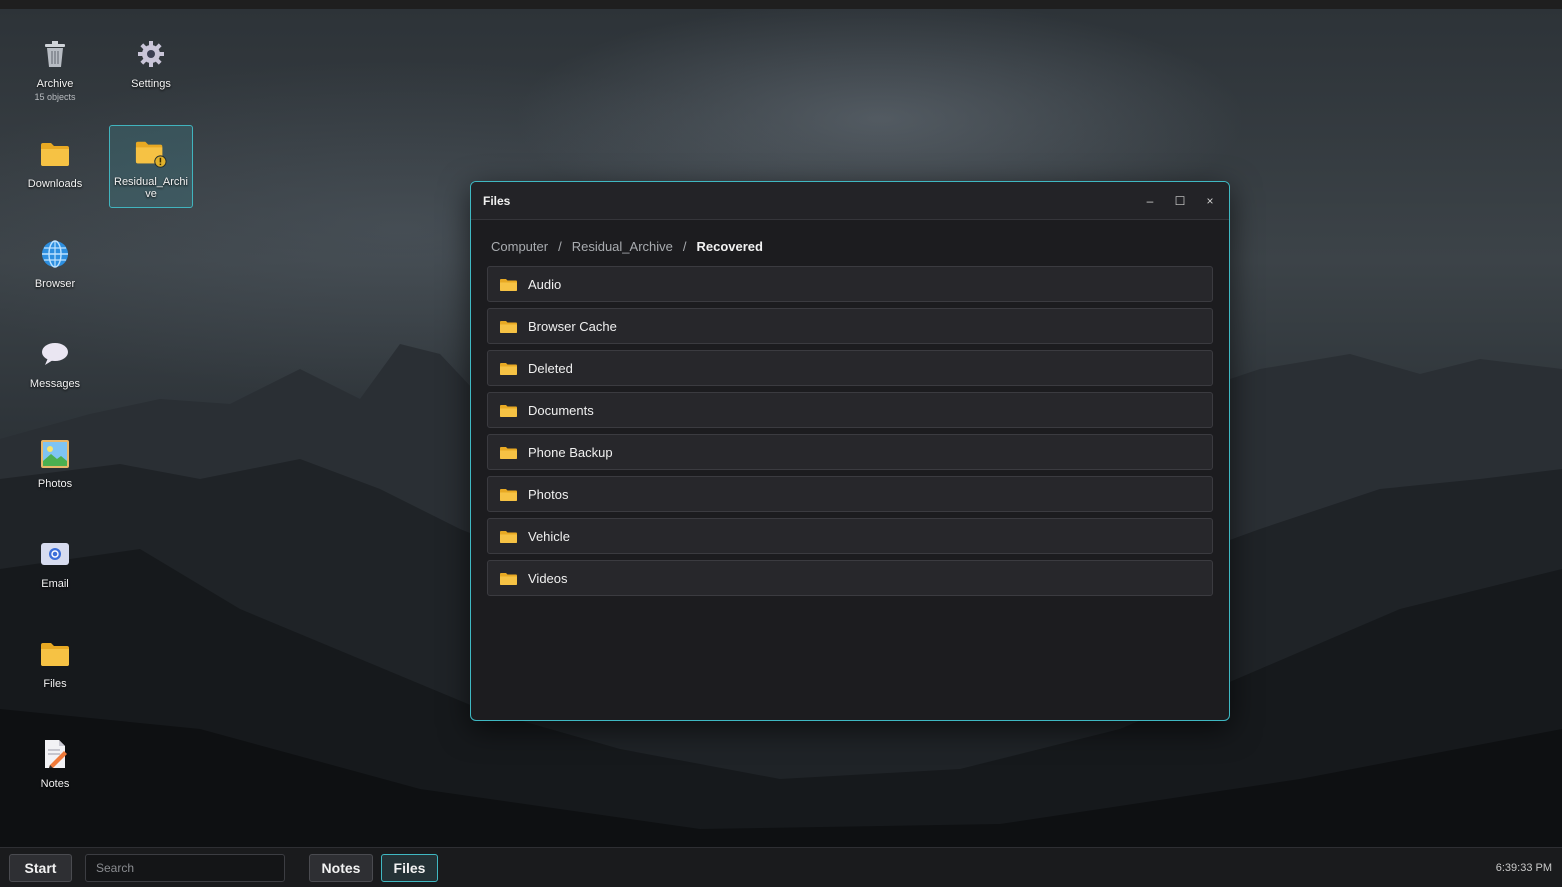 Image resolution: width=1562 pixels, height=887 pixels. I want to click on desktop-icon-files: Files, so click(55, 664).